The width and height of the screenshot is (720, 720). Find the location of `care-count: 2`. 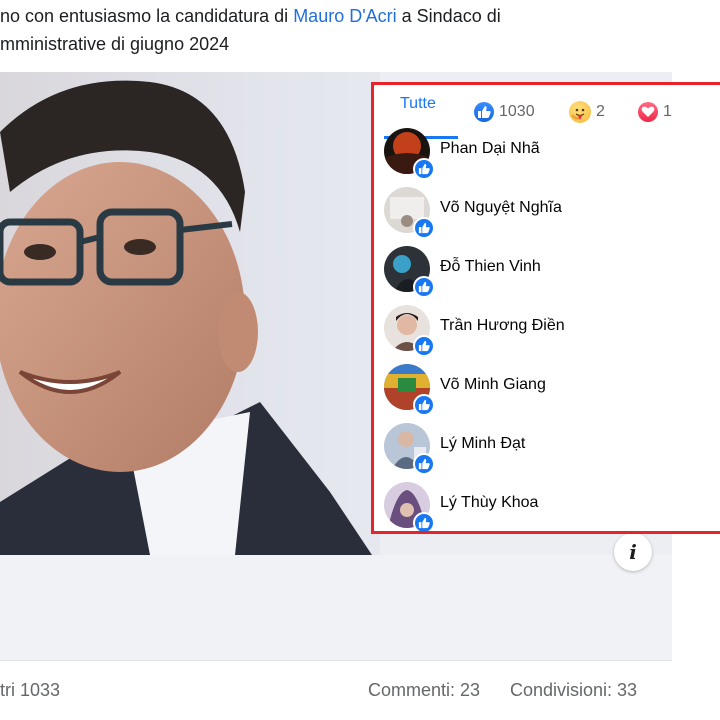

care-count: 2 is located at coordinates (600, 111).